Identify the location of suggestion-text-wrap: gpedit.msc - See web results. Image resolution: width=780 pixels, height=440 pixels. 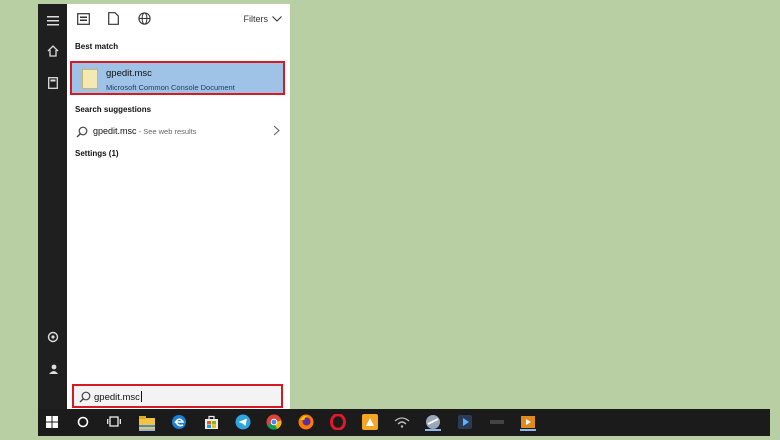
(145, 131).